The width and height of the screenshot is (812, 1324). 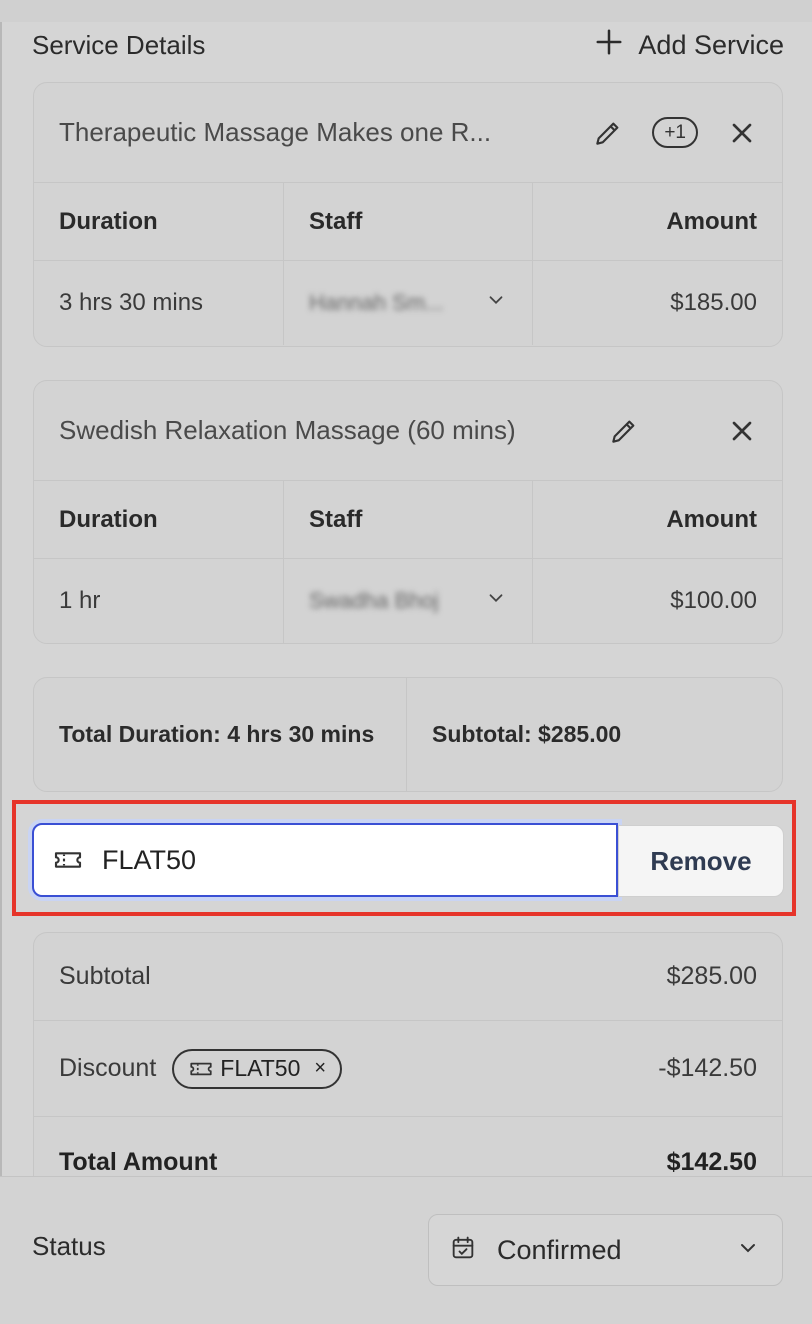 I want to click on duration-value: 1 hr, so click(x=80, y=600).